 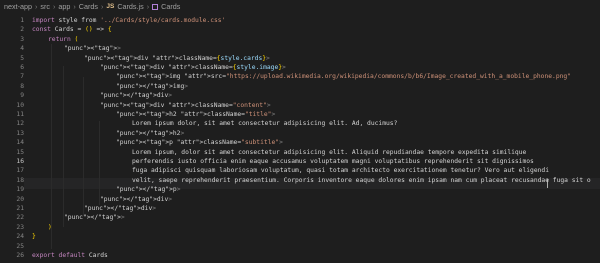 I want to click on line-number: 26, so click(x=20, y=255).